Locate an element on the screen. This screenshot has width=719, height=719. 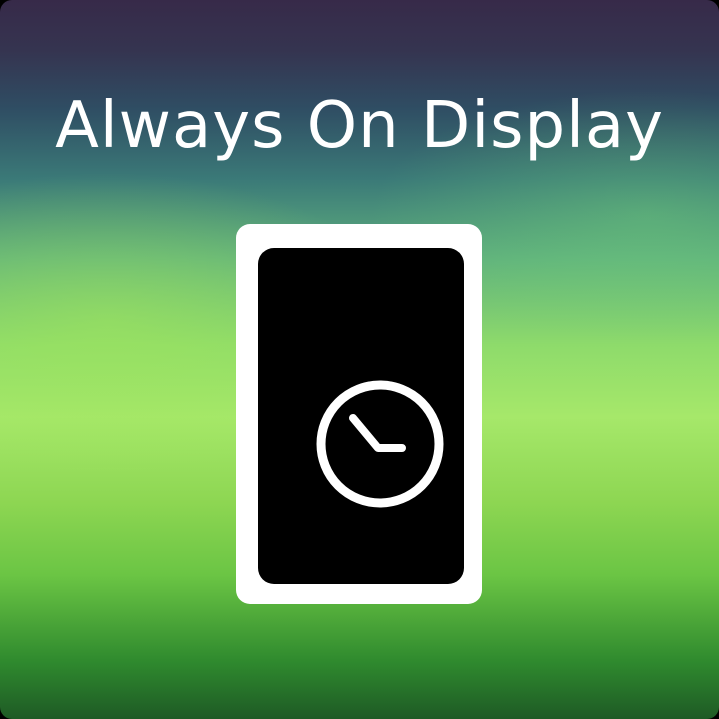
phone-screen is located at coordinates (361, 416).